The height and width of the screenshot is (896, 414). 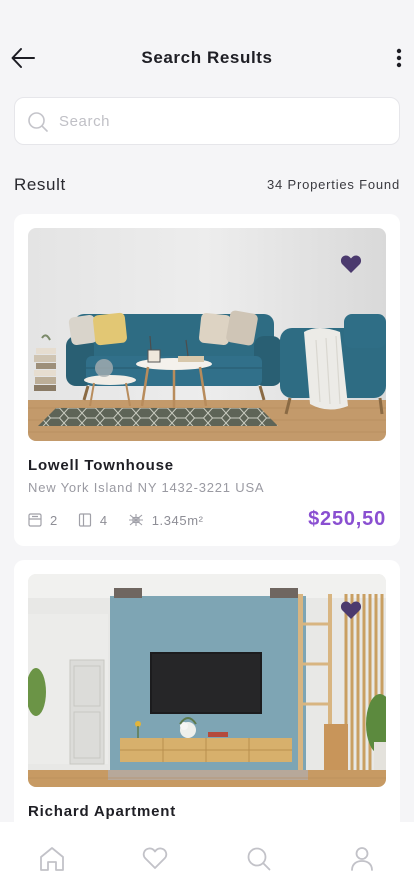 What do you see at coordinates (40, 184) in the screenshot?
I see `result-label: Result` at bounding box center [40, 184].